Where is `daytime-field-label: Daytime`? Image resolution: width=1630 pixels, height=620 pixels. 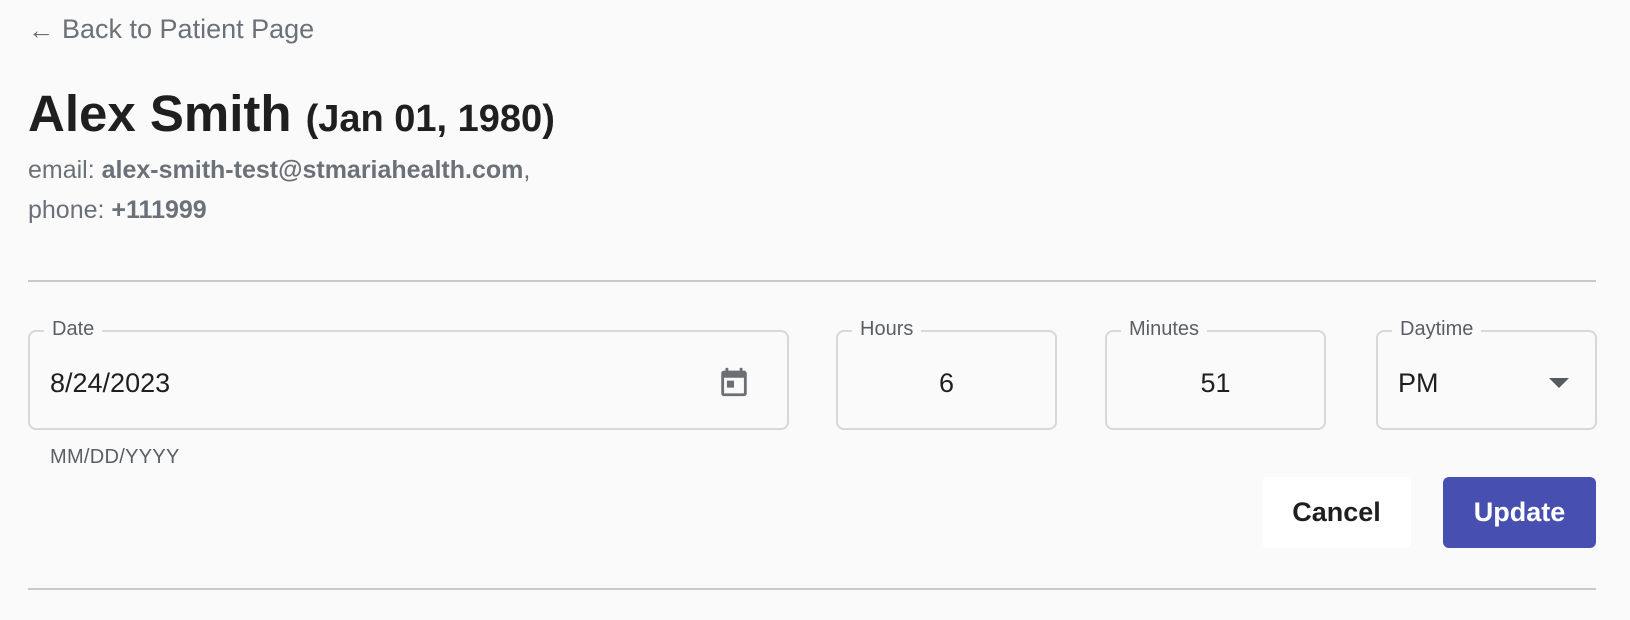
daytime-field-label: Daytime is located at coordinates (1437, 329).